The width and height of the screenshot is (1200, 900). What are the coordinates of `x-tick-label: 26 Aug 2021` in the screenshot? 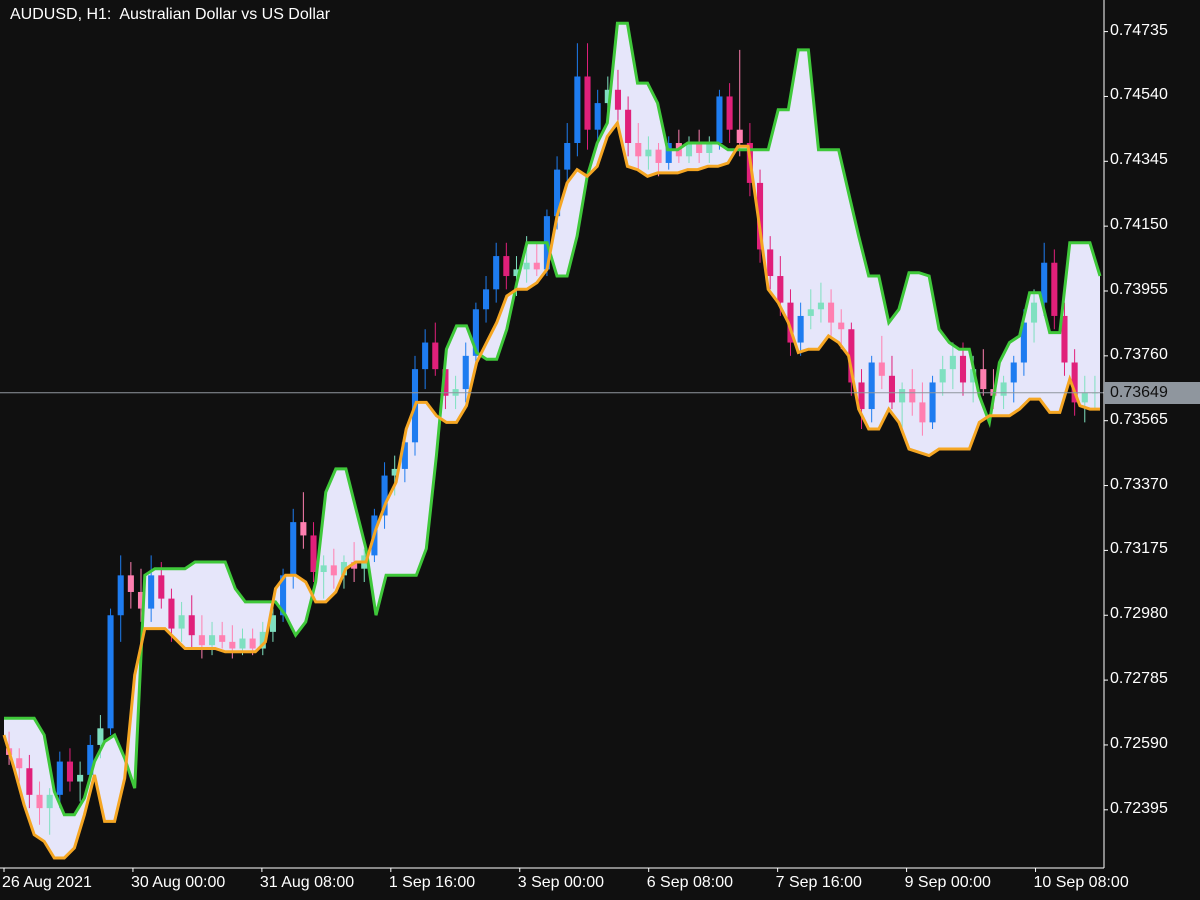 It's located at (47, 882).